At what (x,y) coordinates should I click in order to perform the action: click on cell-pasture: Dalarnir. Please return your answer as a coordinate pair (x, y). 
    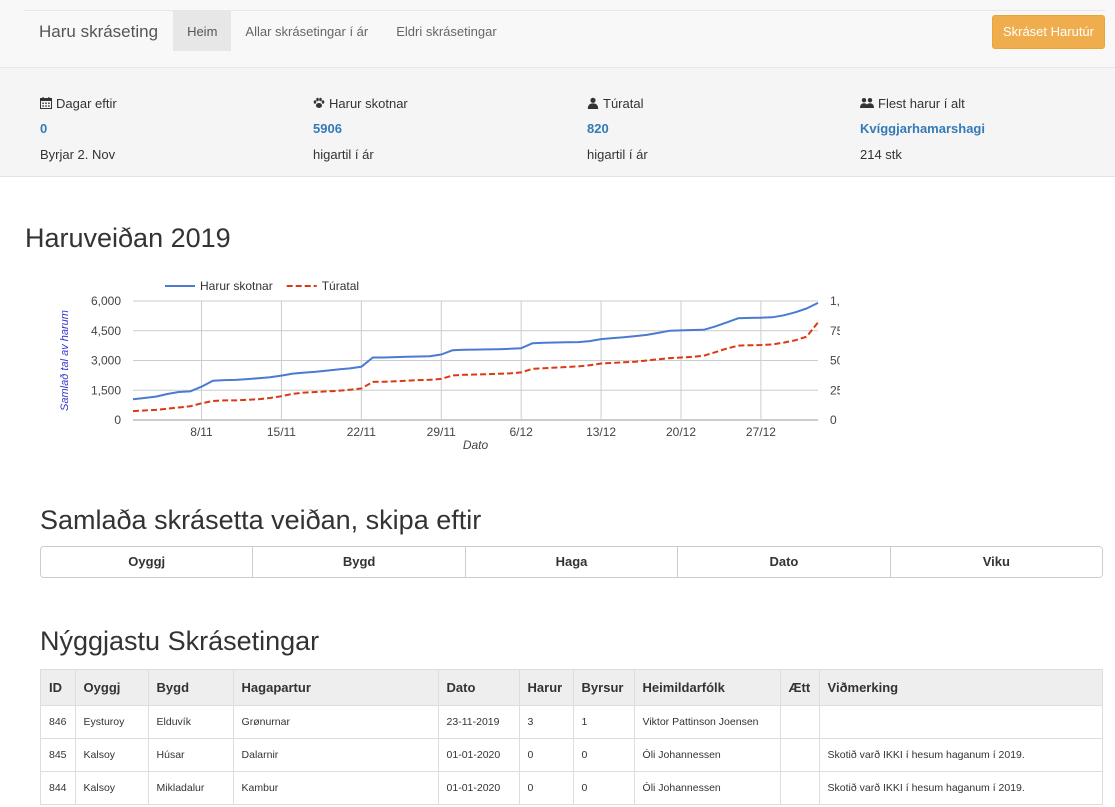
    Looking at the image, I should click on (335, 755).